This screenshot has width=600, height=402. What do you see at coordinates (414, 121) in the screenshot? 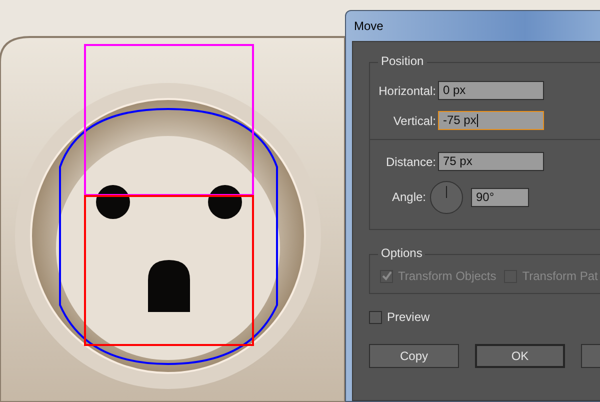
I see `field-label: Vertical:` at bounding box center [414, 121].